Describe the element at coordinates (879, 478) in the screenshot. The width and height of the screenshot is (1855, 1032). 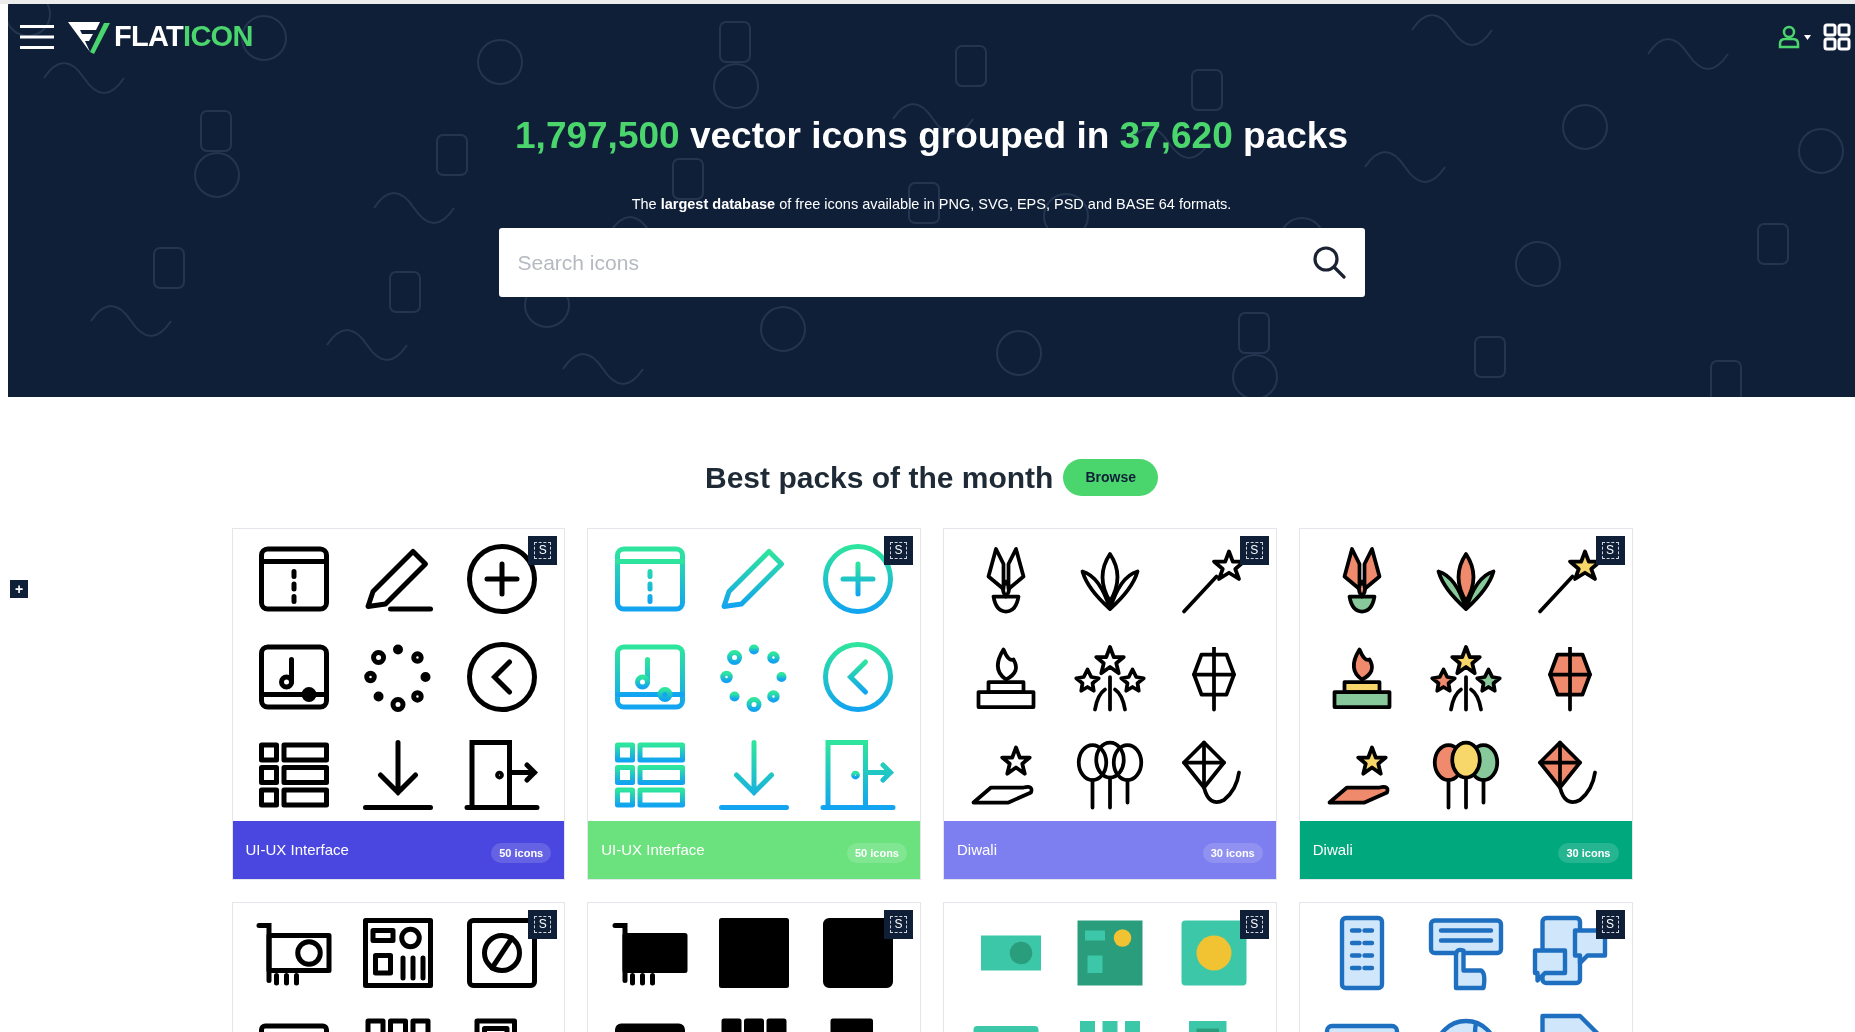
I see `section-title: Best packs of the month` at that location.